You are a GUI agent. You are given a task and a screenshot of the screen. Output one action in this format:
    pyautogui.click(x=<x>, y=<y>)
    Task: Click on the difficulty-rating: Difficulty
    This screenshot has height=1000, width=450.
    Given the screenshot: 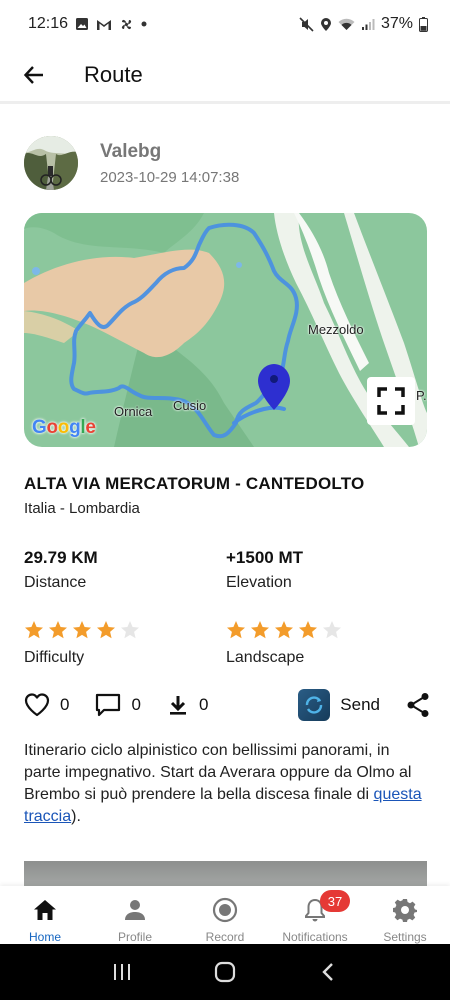 What is the action you would take?
    pyautogui.click(x=82, y=643)
    